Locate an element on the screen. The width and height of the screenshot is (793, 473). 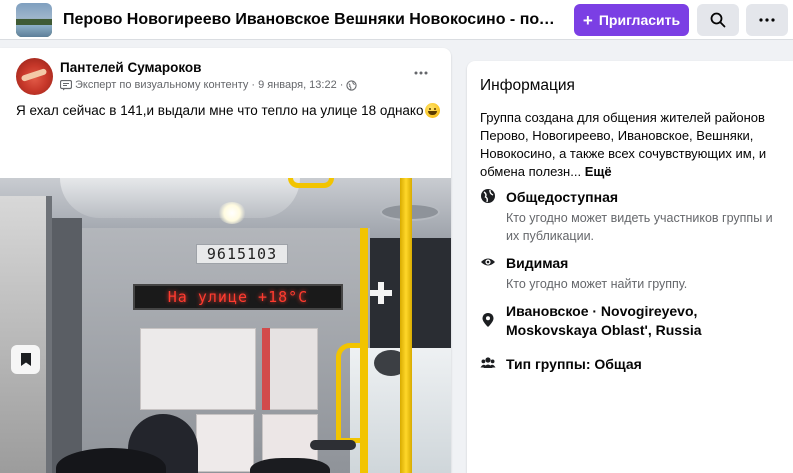
save-post-button is located at coordinates (25, 359).